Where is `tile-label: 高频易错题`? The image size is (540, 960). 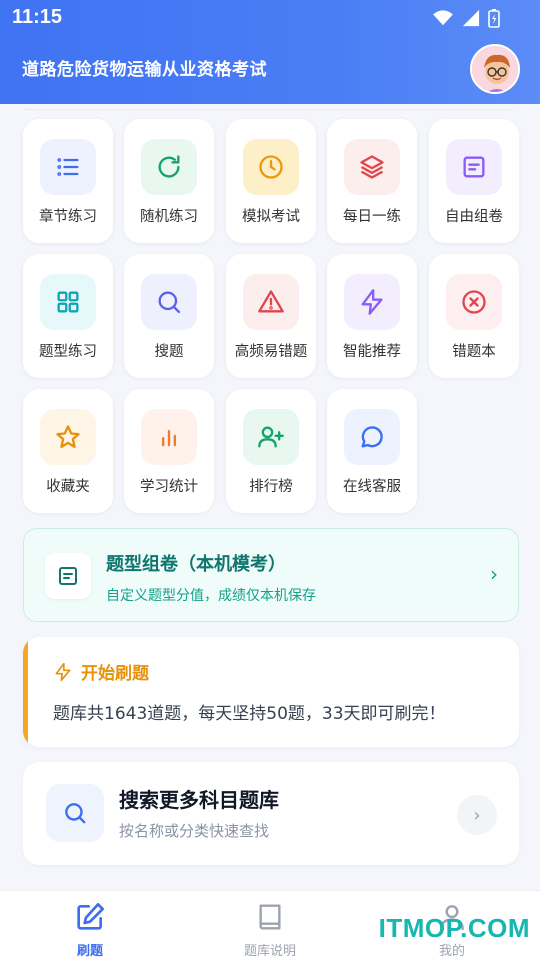 tile-label: 高频易错题 is located at coordinates (271, 352).